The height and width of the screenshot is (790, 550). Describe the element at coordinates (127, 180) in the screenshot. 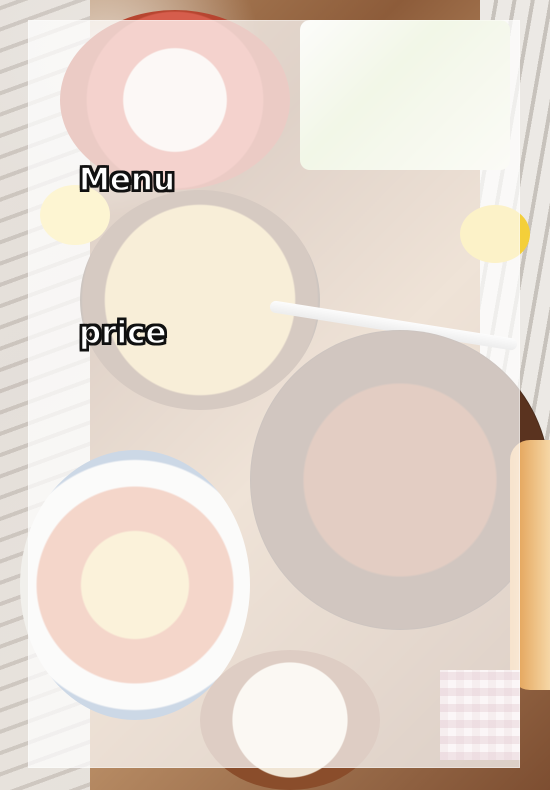

I see `menu-title: Menu` at that location.